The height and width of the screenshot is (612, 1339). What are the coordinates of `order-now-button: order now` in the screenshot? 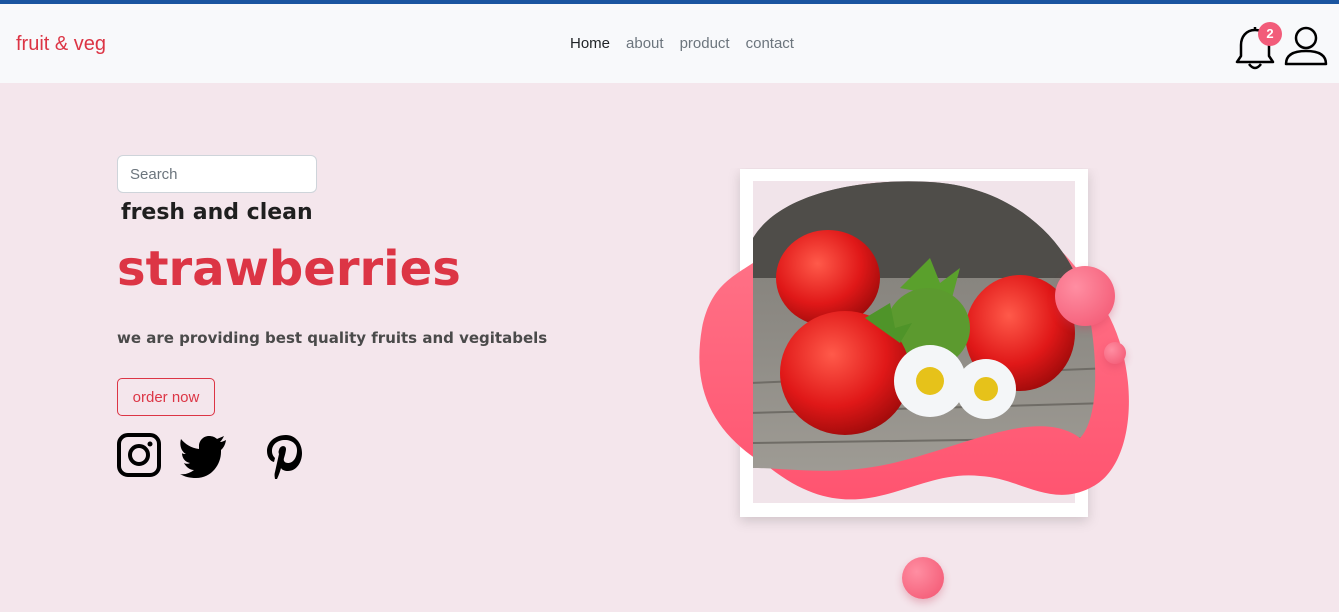 It's located at (166, 397).